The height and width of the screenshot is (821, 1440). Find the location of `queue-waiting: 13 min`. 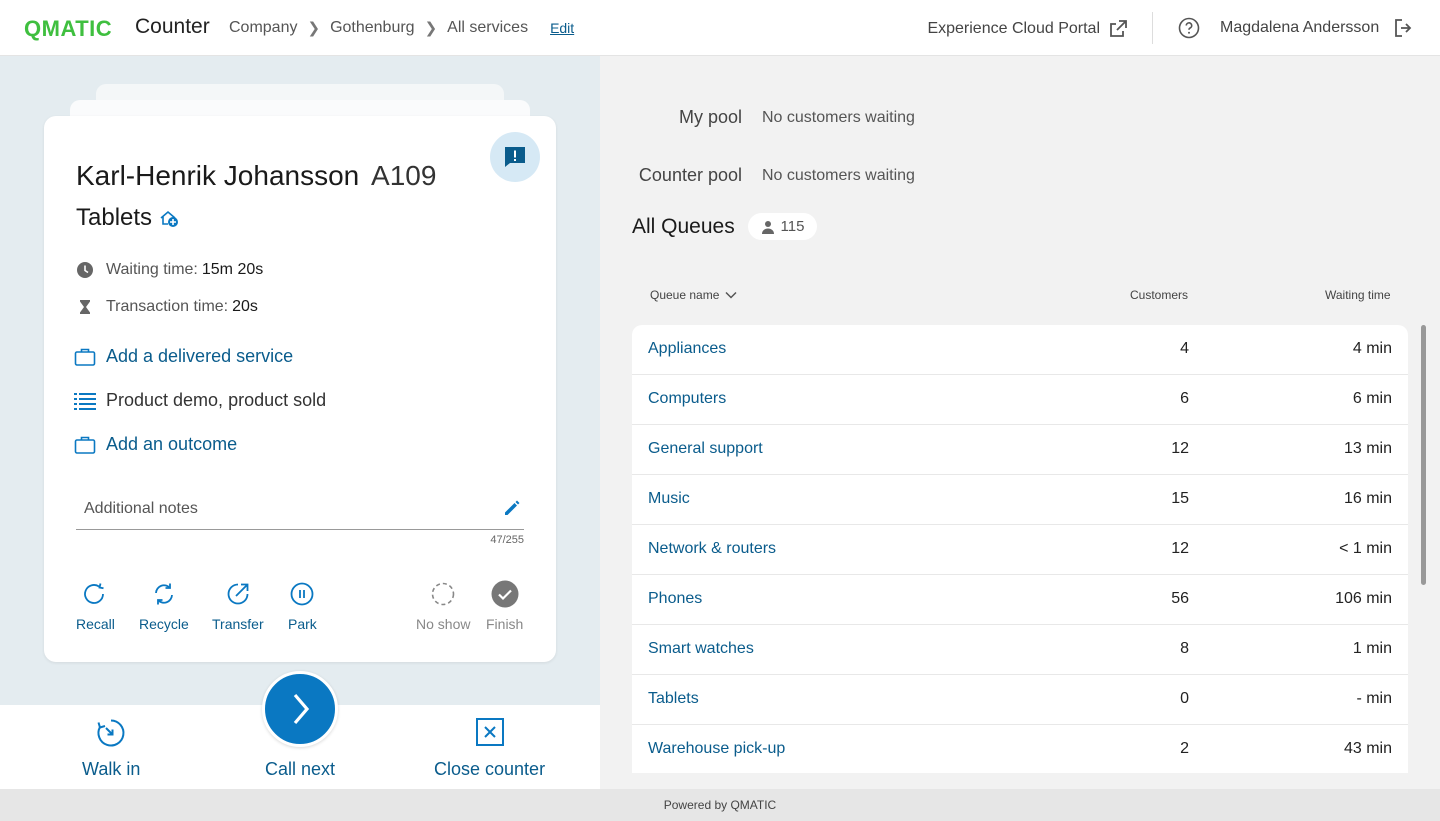

queue-waiting: 13 min is located at coordinates (1367, 448).